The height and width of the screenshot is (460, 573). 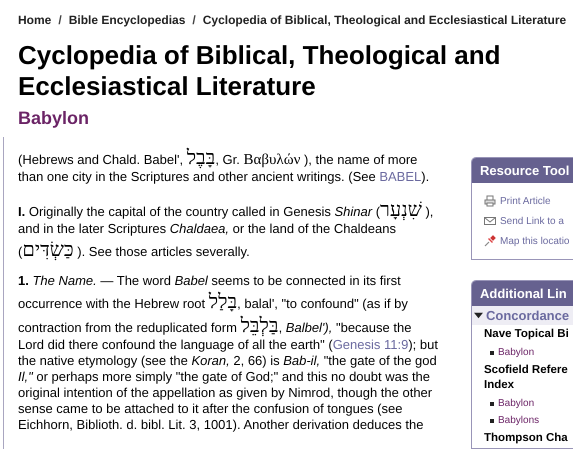 I want to click on envelope-icon, so click(x=490, y=221).